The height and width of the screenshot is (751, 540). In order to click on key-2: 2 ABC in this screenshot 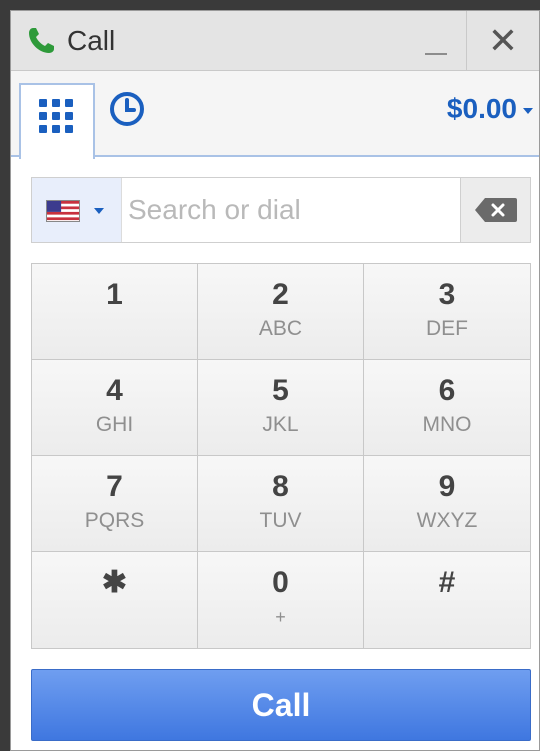, I will do `click(281, 312)`.